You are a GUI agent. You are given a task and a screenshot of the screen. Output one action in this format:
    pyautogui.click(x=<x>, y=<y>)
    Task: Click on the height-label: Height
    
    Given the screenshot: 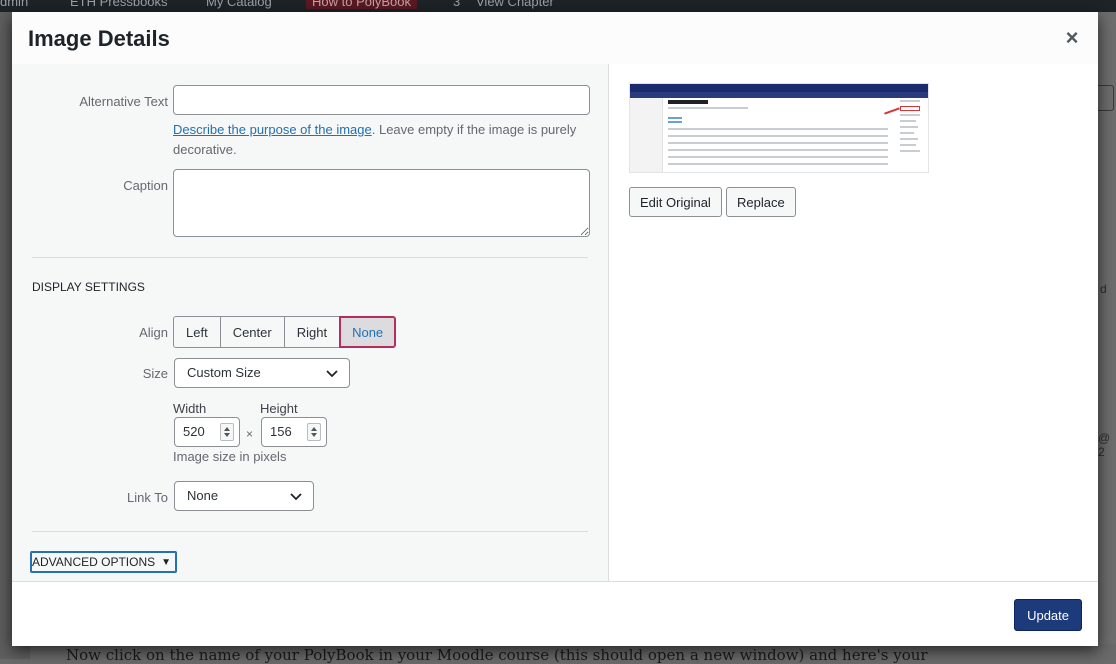 What is the action you would take?
    pyautogui.click(x=279, y=408)
    